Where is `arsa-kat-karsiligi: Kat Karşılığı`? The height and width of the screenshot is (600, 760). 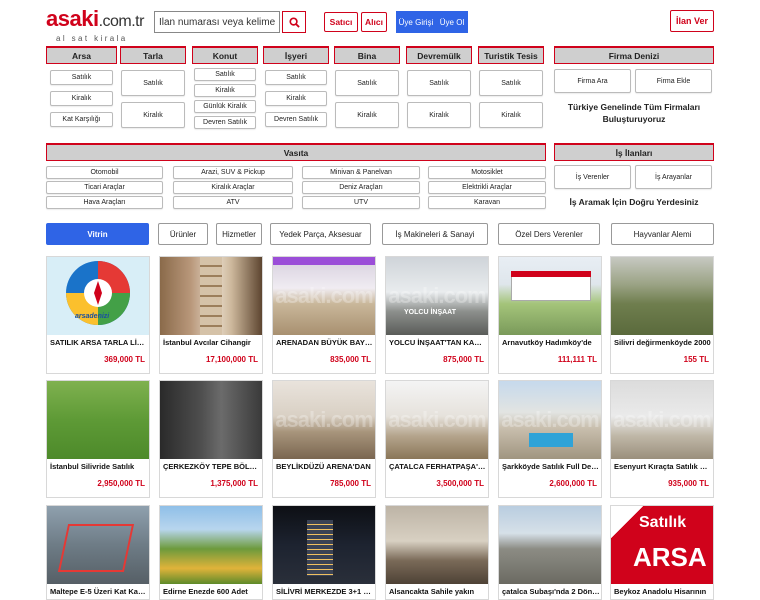
arsa-kat-karsiligi: Kat Karşılığı is located at coordinates (81, 119).